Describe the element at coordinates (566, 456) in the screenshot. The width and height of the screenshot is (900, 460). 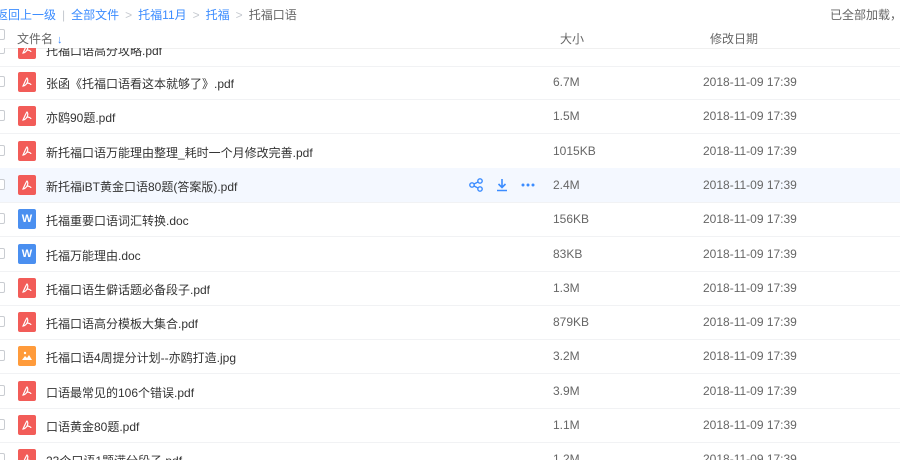
I see `file-size: 1.2M` at that location.